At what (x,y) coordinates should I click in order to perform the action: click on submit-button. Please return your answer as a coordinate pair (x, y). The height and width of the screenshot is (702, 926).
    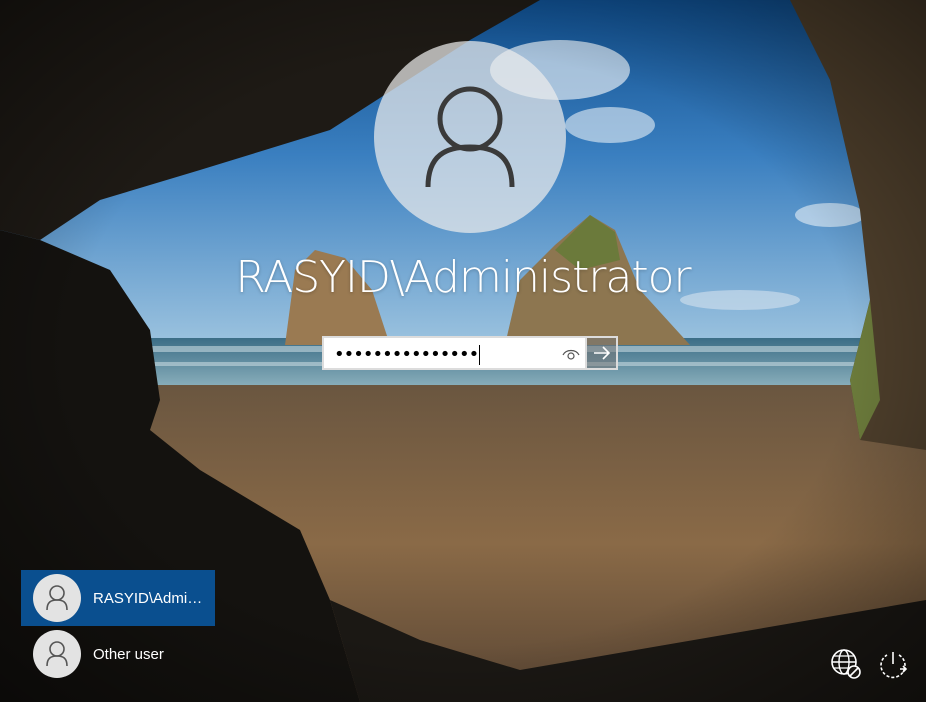
    Looking at the image, I should click on (601, 353).